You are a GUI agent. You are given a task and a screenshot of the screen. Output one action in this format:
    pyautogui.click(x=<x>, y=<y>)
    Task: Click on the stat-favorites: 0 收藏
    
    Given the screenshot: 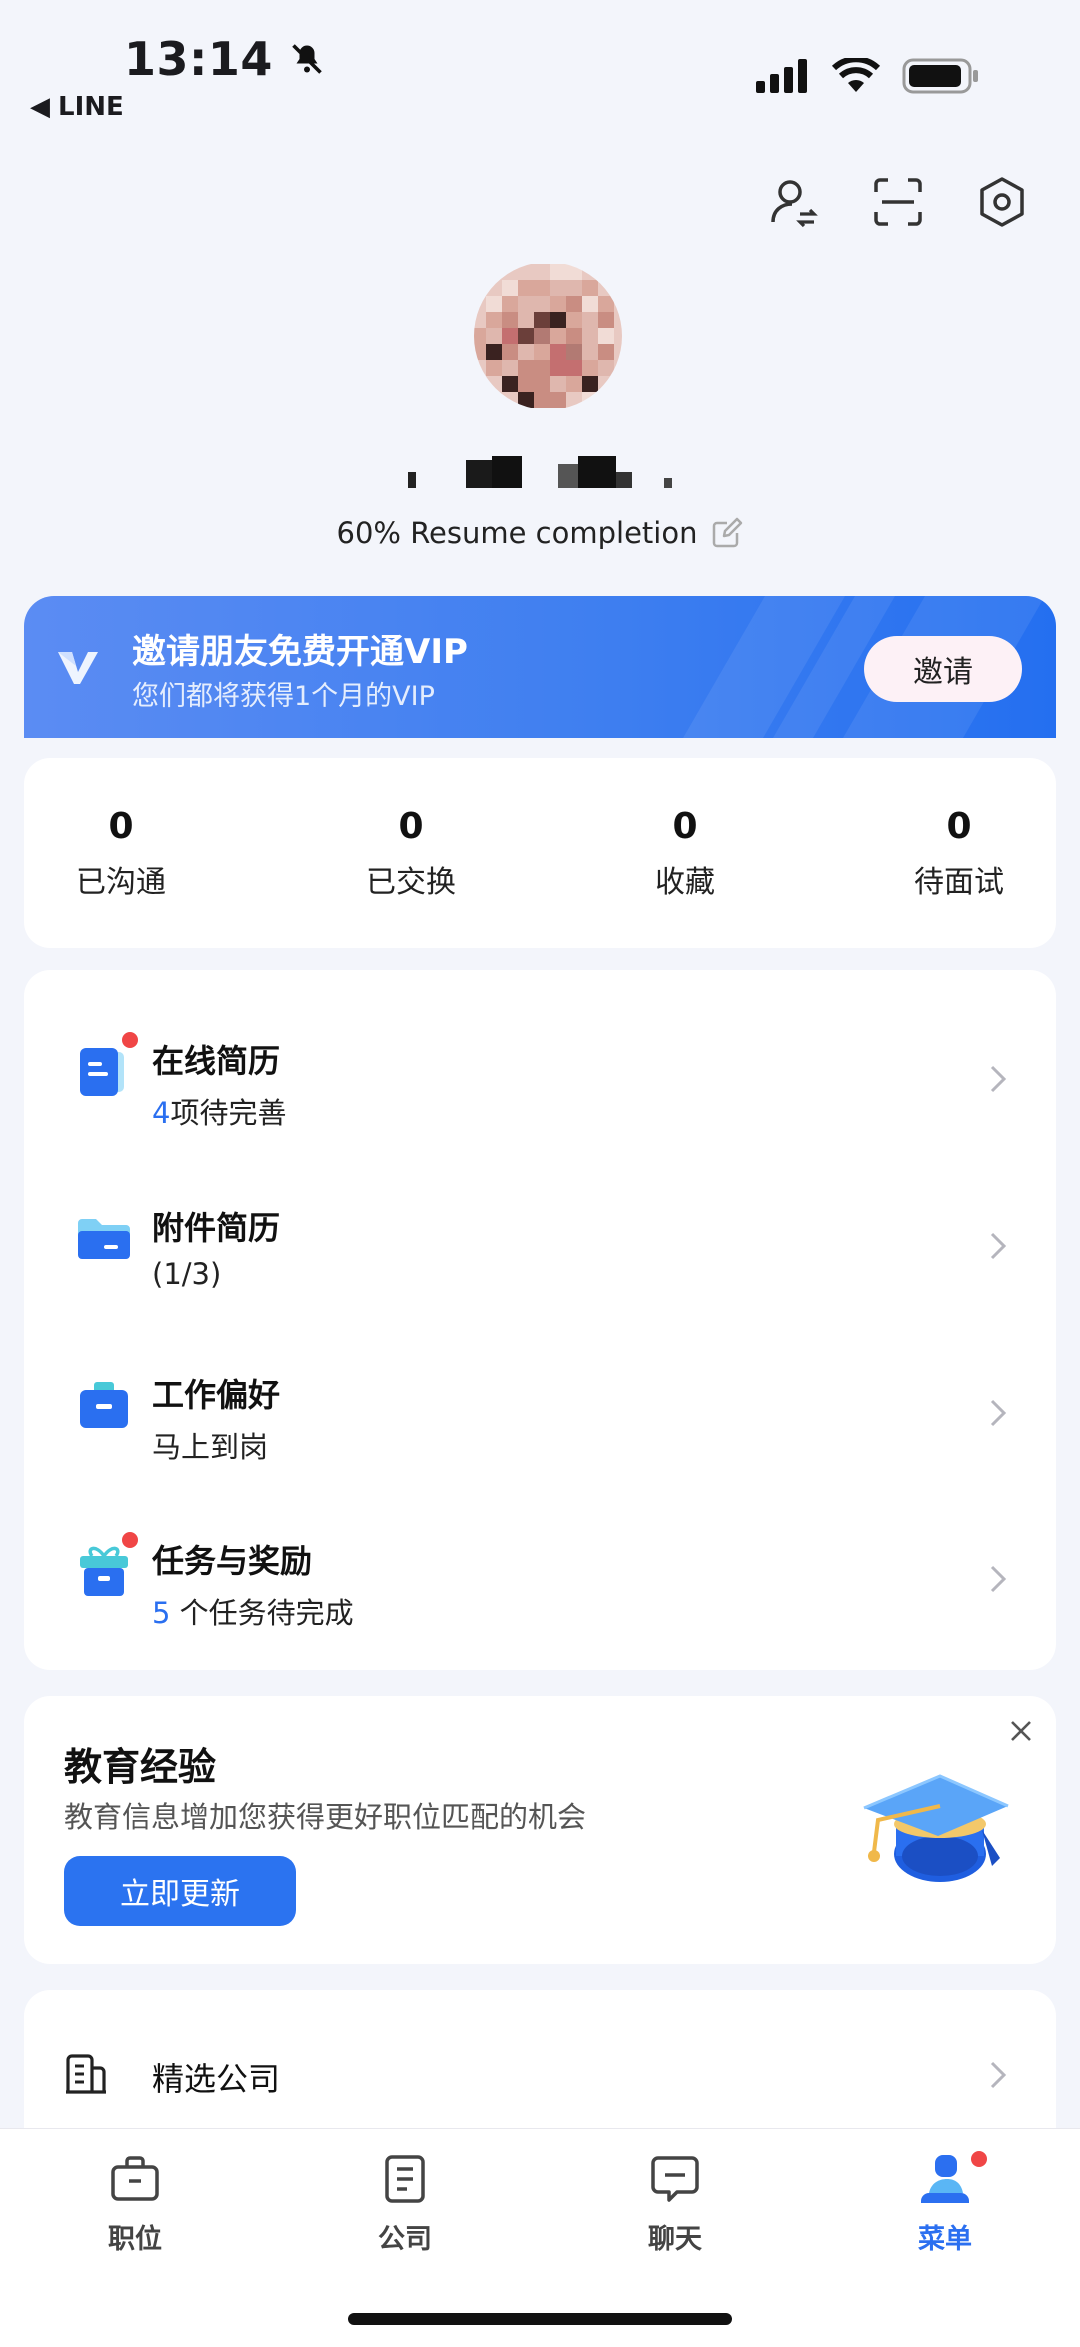 What is the action you would take?
    pyautogui.click(x=685, y=853)
    